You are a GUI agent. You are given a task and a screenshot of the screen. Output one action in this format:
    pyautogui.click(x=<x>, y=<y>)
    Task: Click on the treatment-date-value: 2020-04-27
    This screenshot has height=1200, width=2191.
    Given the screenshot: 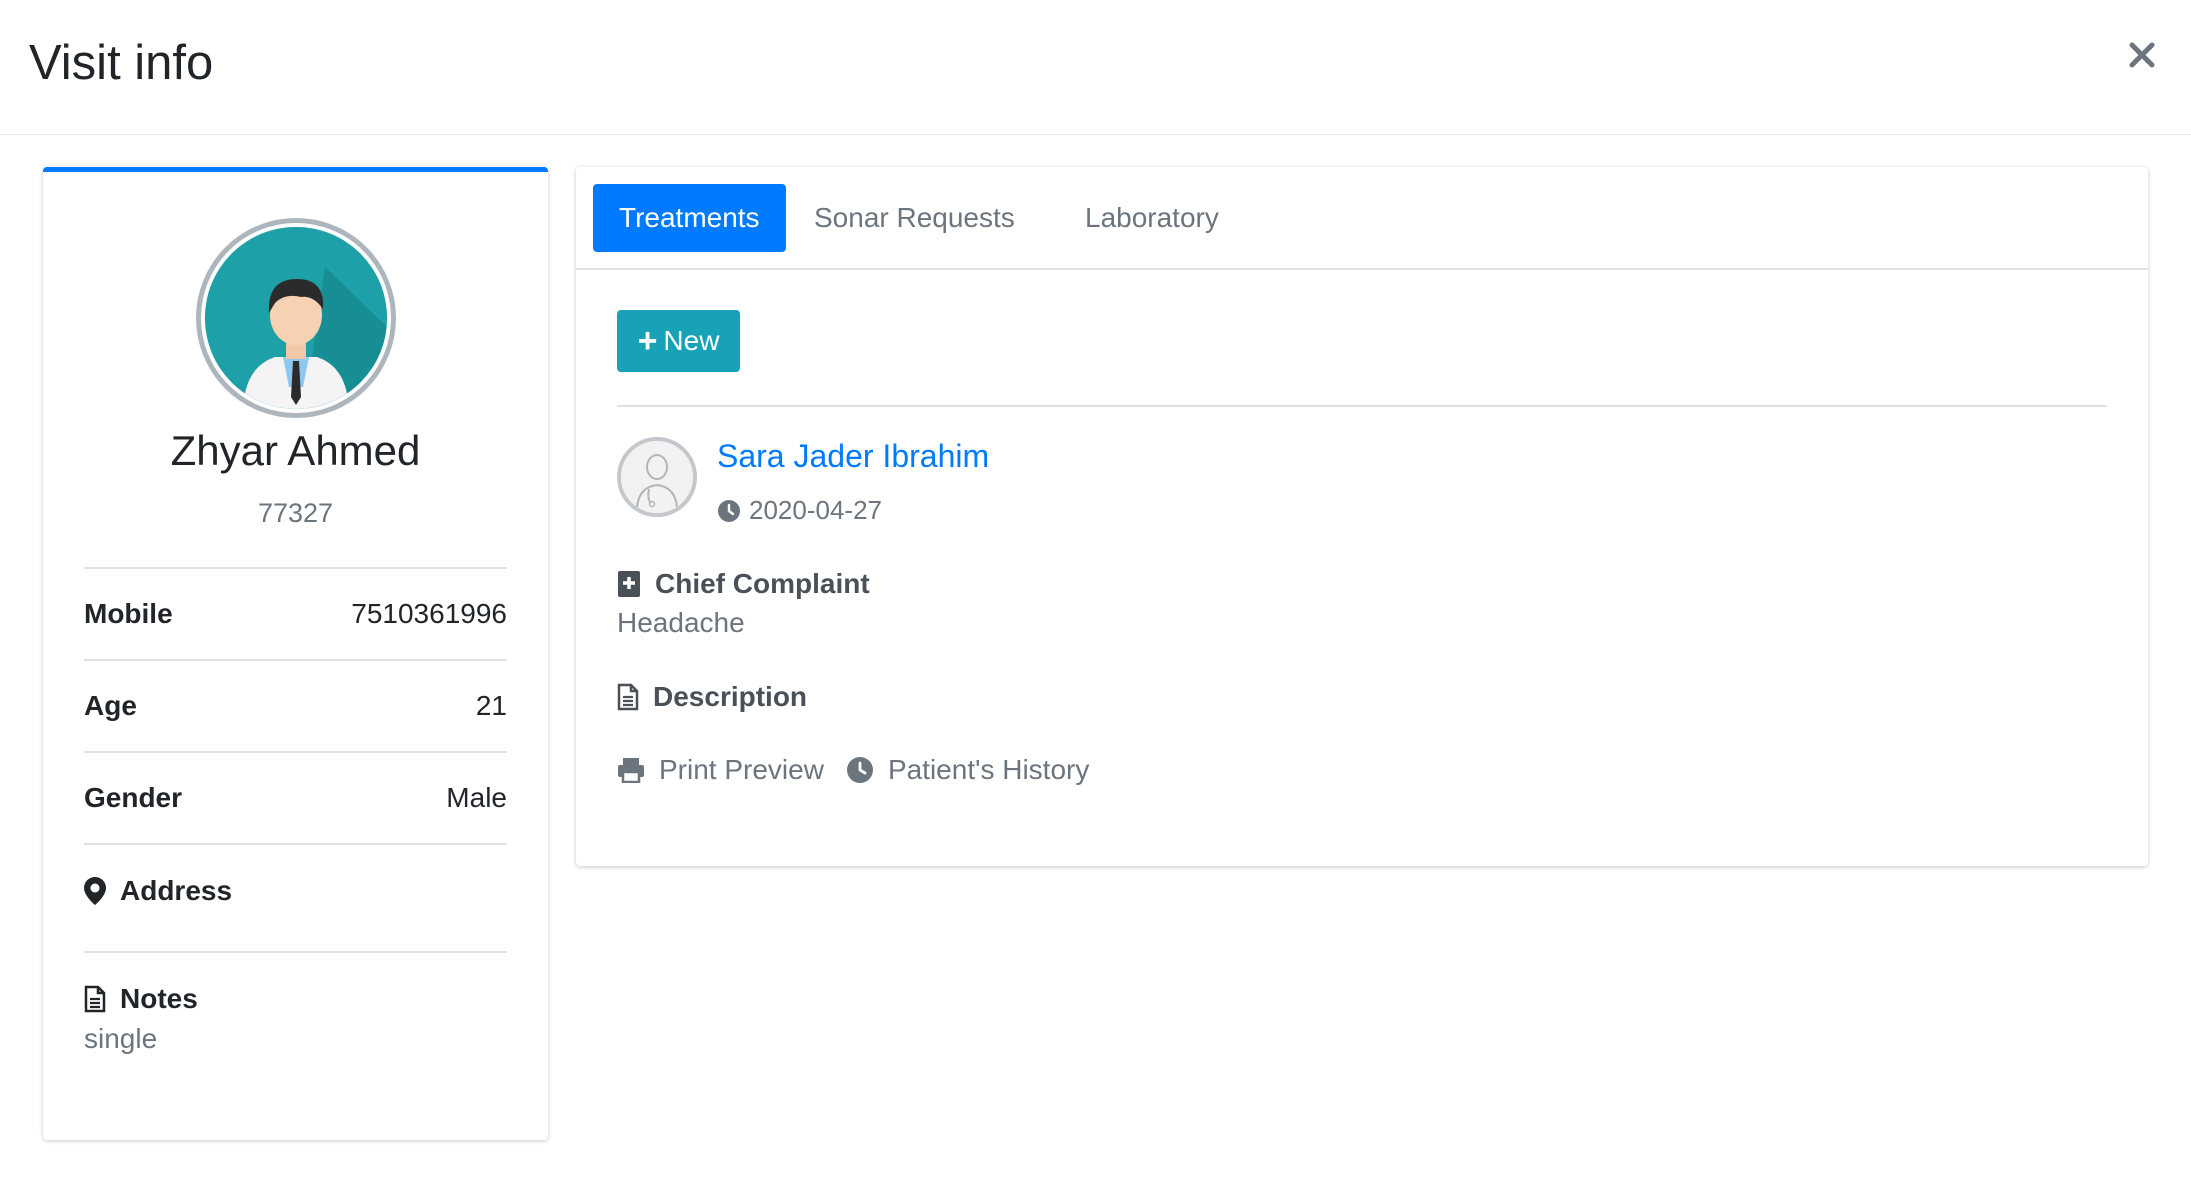 What is the action you would take?
    pyautogui.click(x=815, y=510)
    